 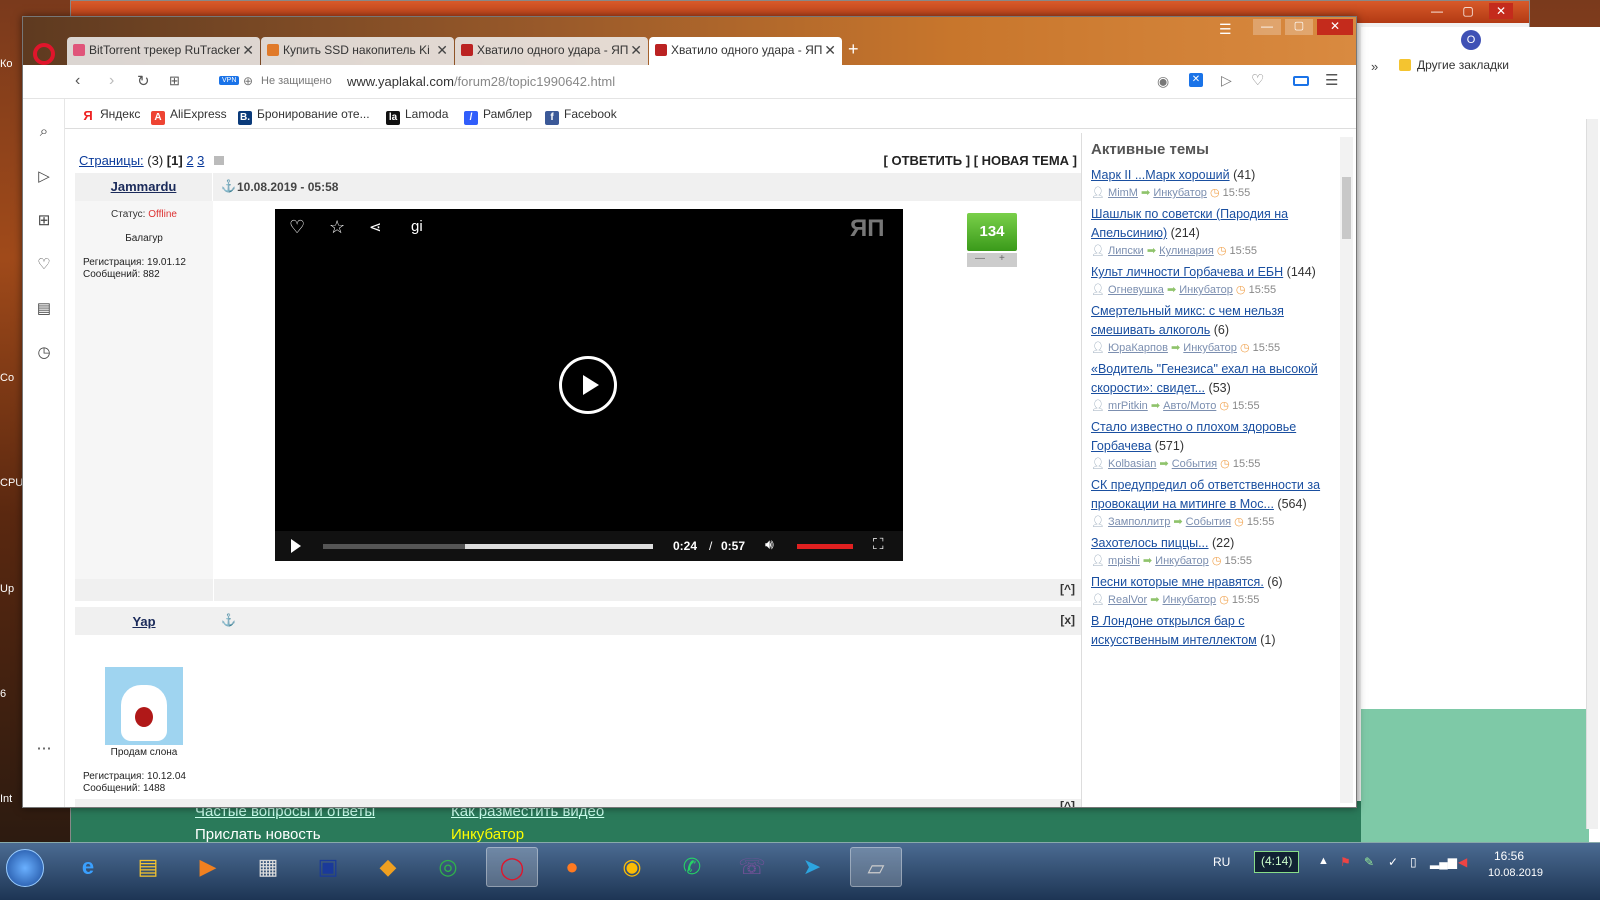 What do you see at coordinates (752, 867) in the screenshot?
I see `viber-icon: ☏` at bounding box center [752, 867].